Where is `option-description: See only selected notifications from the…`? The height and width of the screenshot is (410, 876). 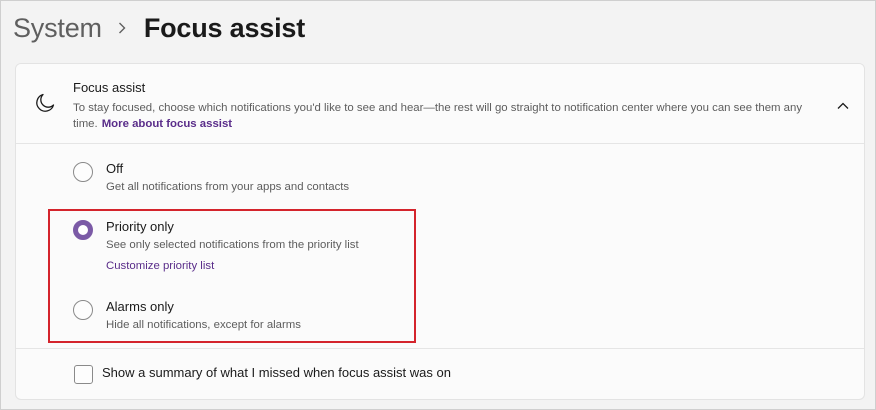
option-description: See only selected notifications from the… is located at coordinates (232, 245).